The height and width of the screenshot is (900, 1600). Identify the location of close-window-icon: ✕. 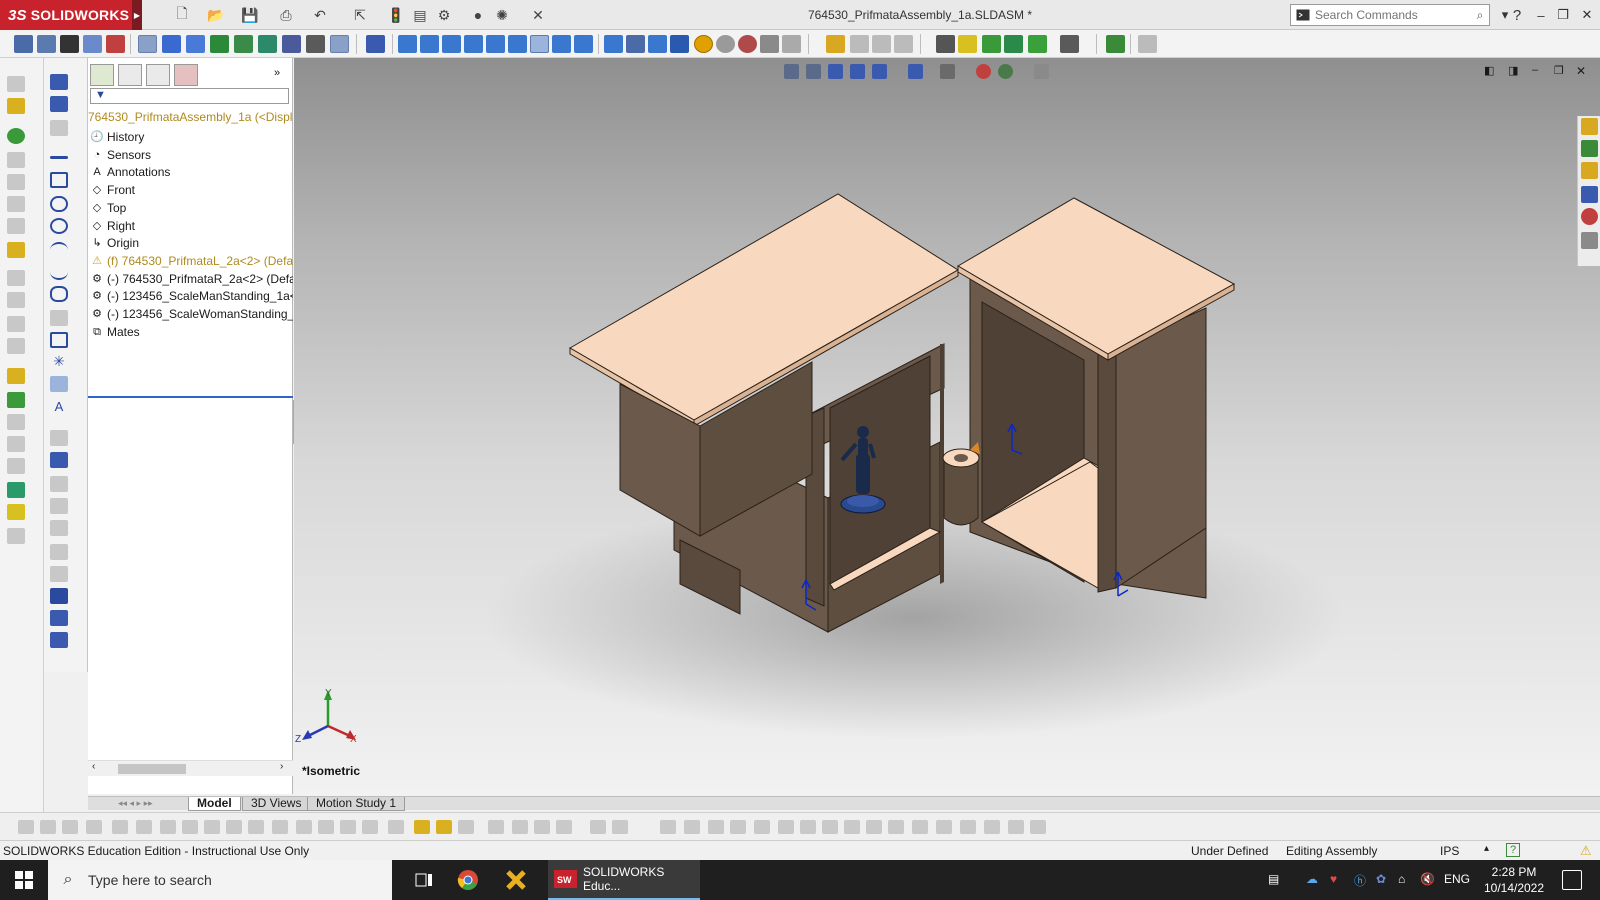
(1587, 15).